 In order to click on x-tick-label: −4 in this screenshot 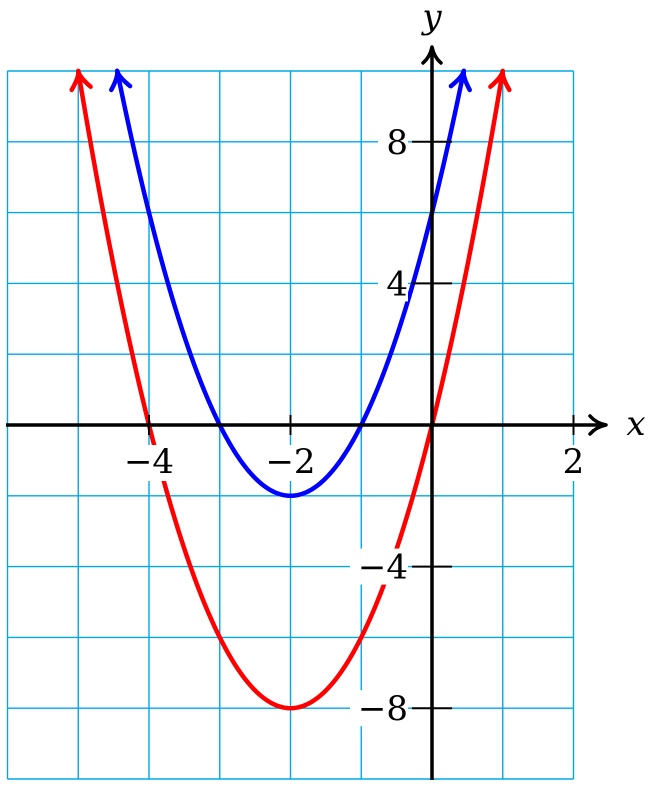, I will do `click(149, 462)`.